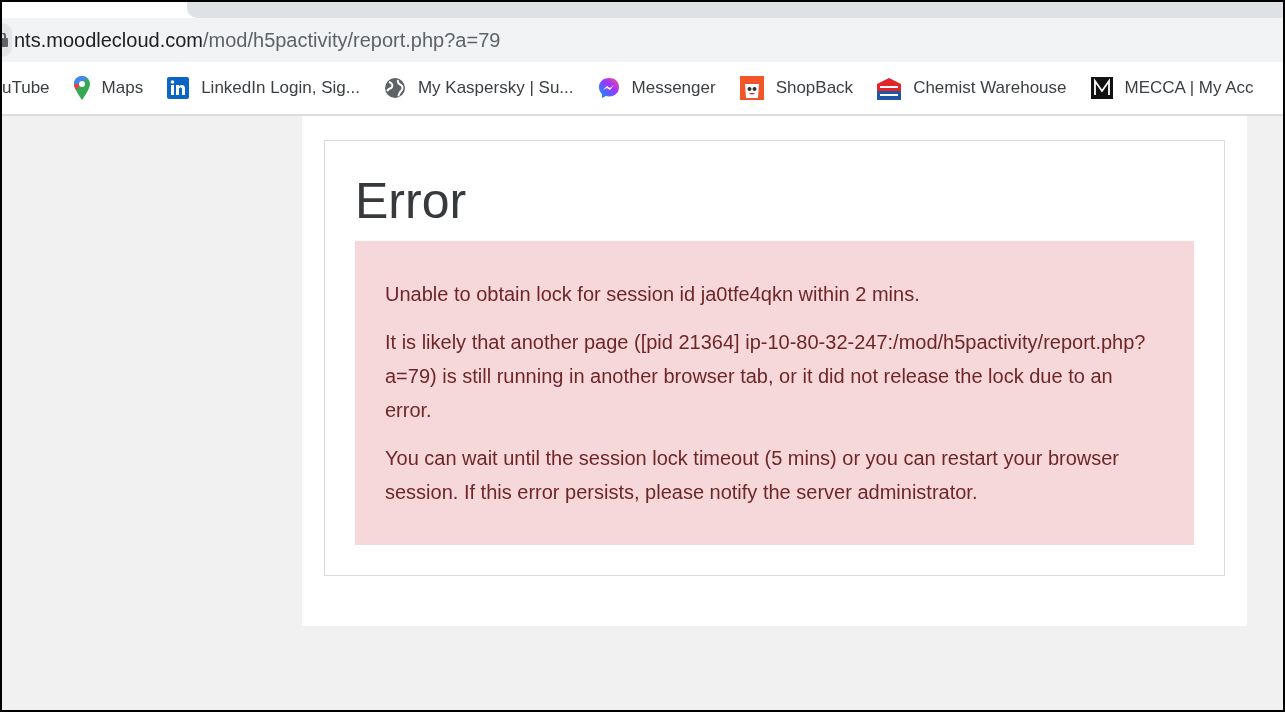  I want to click on bookmark-link: uTube, so click(32, 88).